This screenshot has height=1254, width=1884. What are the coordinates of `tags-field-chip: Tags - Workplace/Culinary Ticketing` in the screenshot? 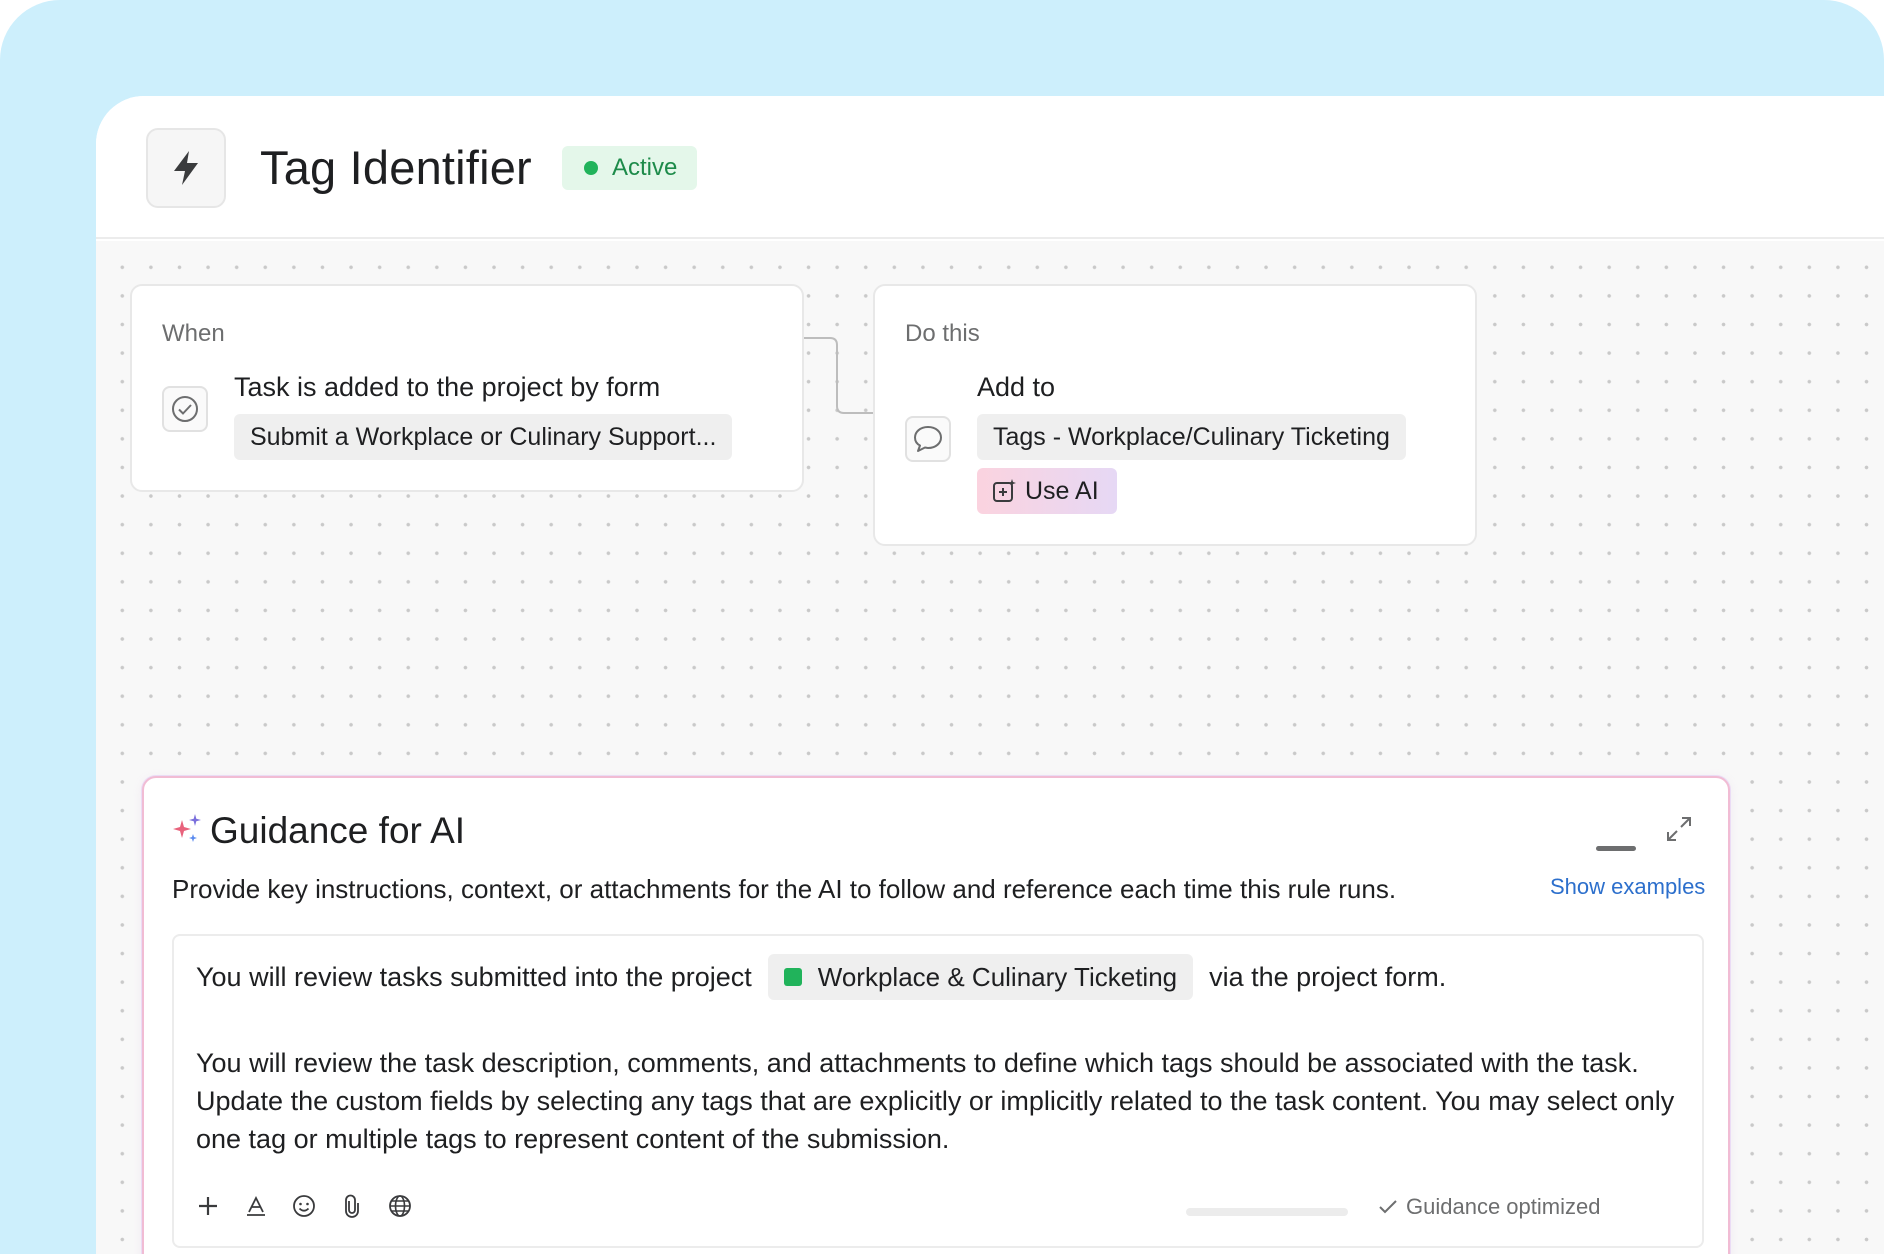 It's located at (1191, 437).